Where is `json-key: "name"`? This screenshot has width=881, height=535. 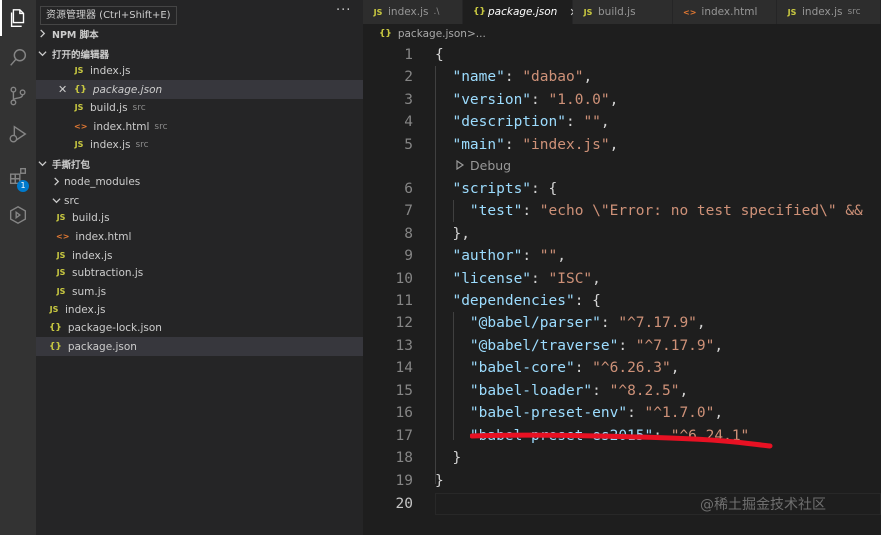 json-key: "name" is located at coordinates (478, 77).